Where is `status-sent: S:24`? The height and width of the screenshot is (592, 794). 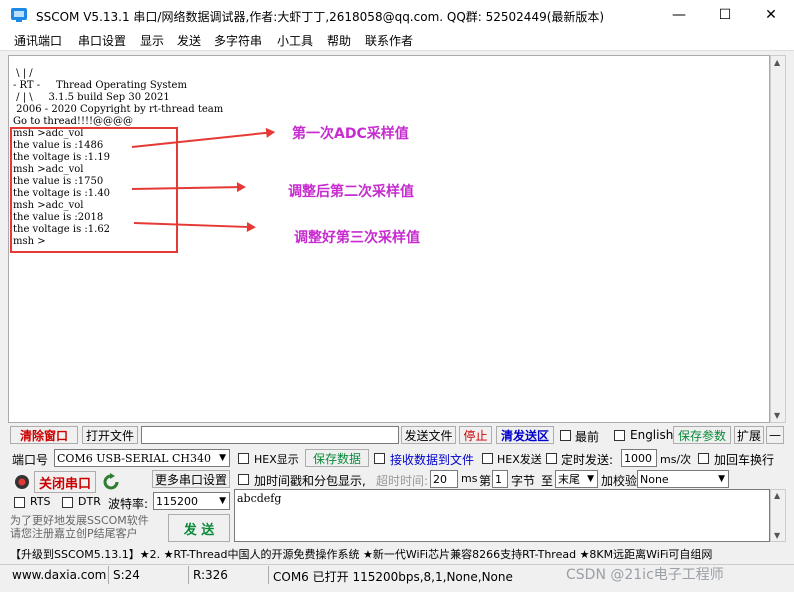 status-sent: S:24 is located at coordinates (126, 575).